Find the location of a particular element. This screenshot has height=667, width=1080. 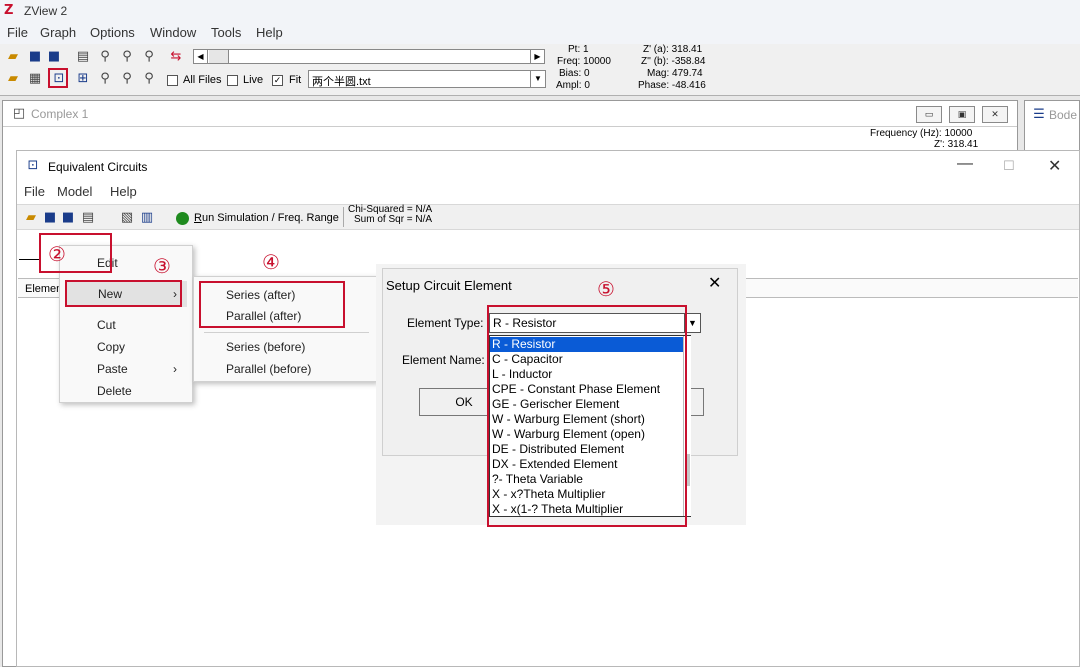

zoom-region-icon: ⚲ is located at coordinates (127, 57).